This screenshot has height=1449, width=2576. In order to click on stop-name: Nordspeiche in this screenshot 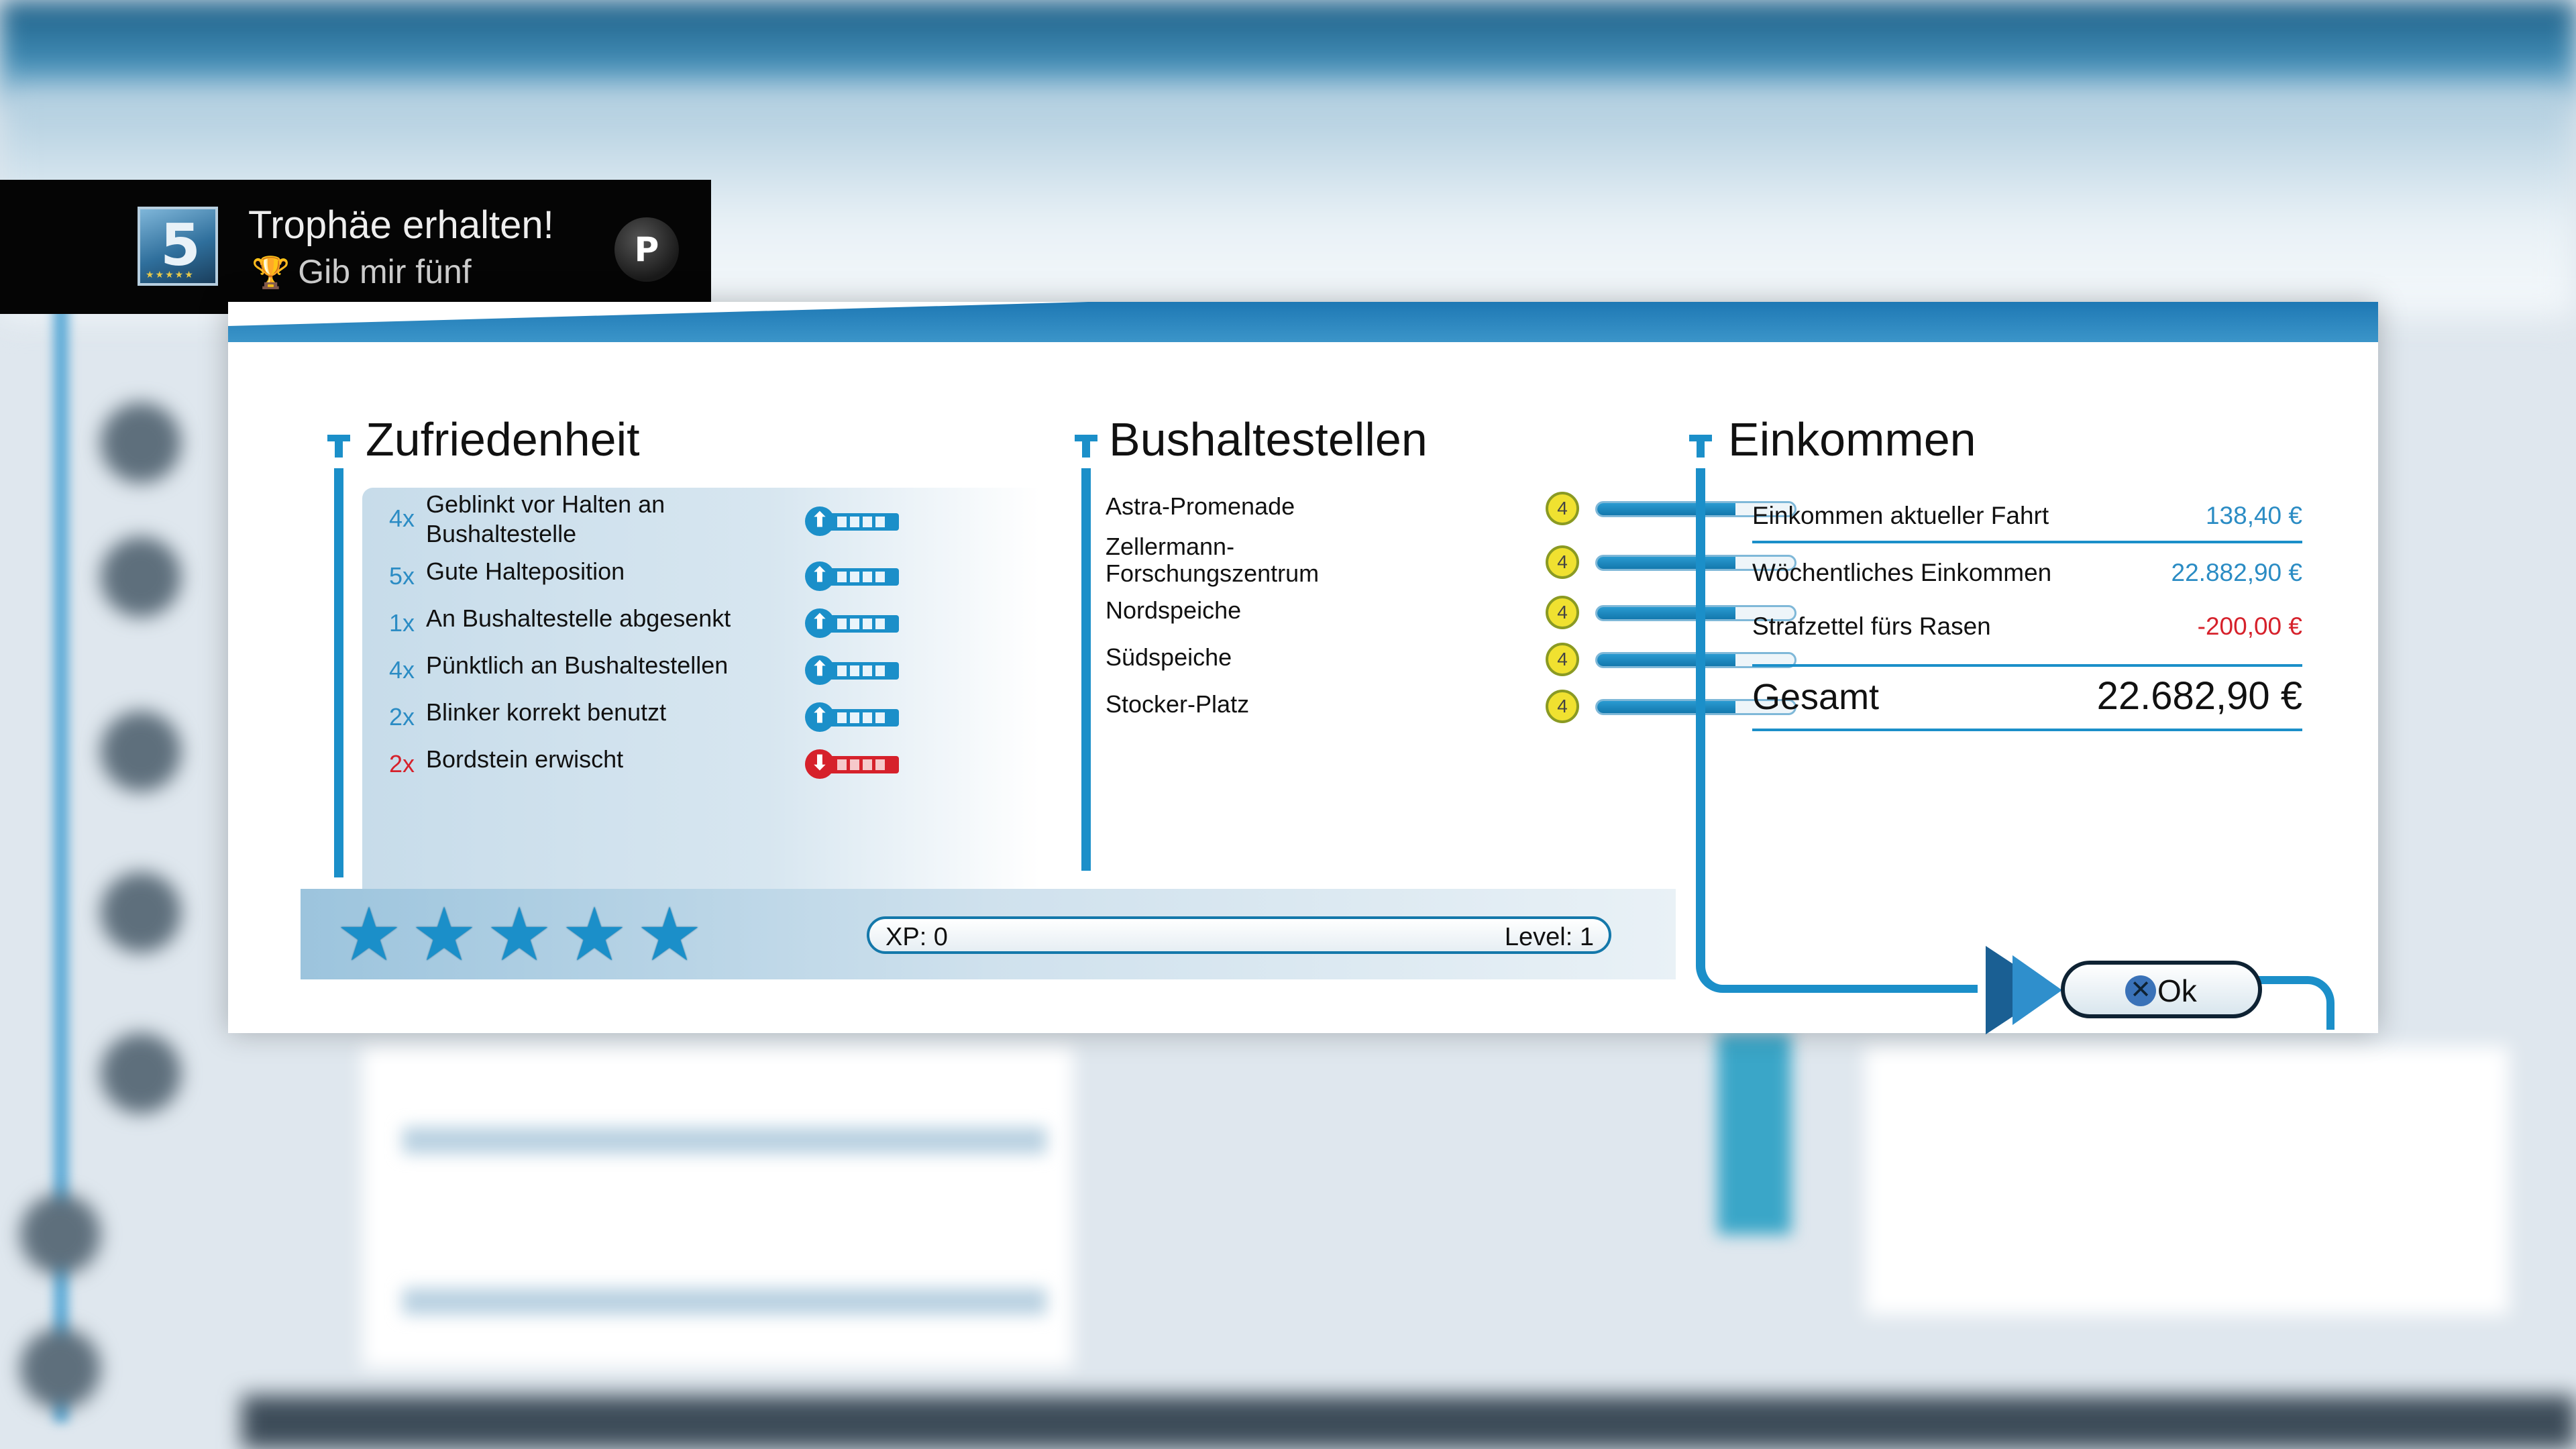, I will do `click(1174, 610)`.